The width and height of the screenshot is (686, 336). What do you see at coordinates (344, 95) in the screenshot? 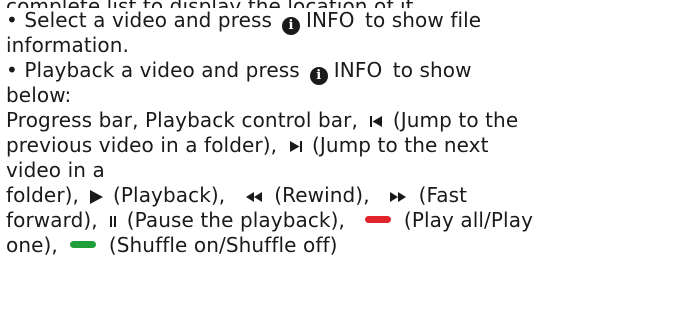
I see `below-line: below:` at bounding box center [344, 95].